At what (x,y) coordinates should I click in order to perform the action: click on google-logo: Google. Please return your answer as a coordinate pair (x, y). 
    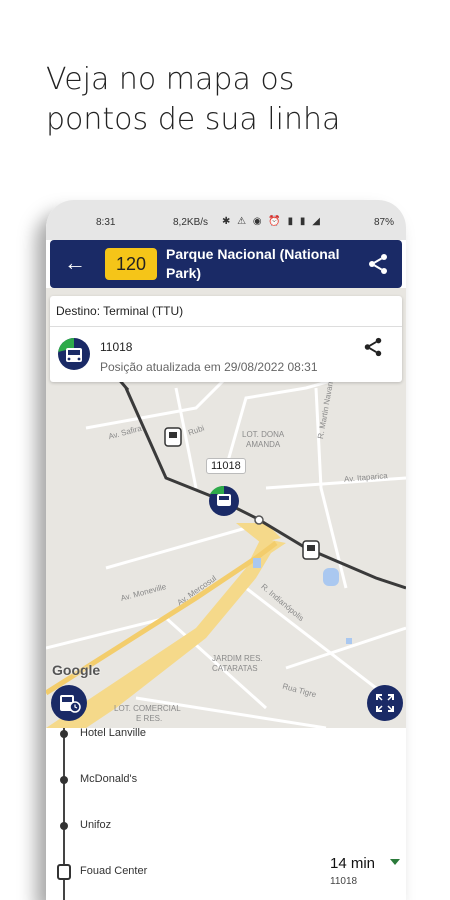
    Looking at the image, I should click on (76, 670).